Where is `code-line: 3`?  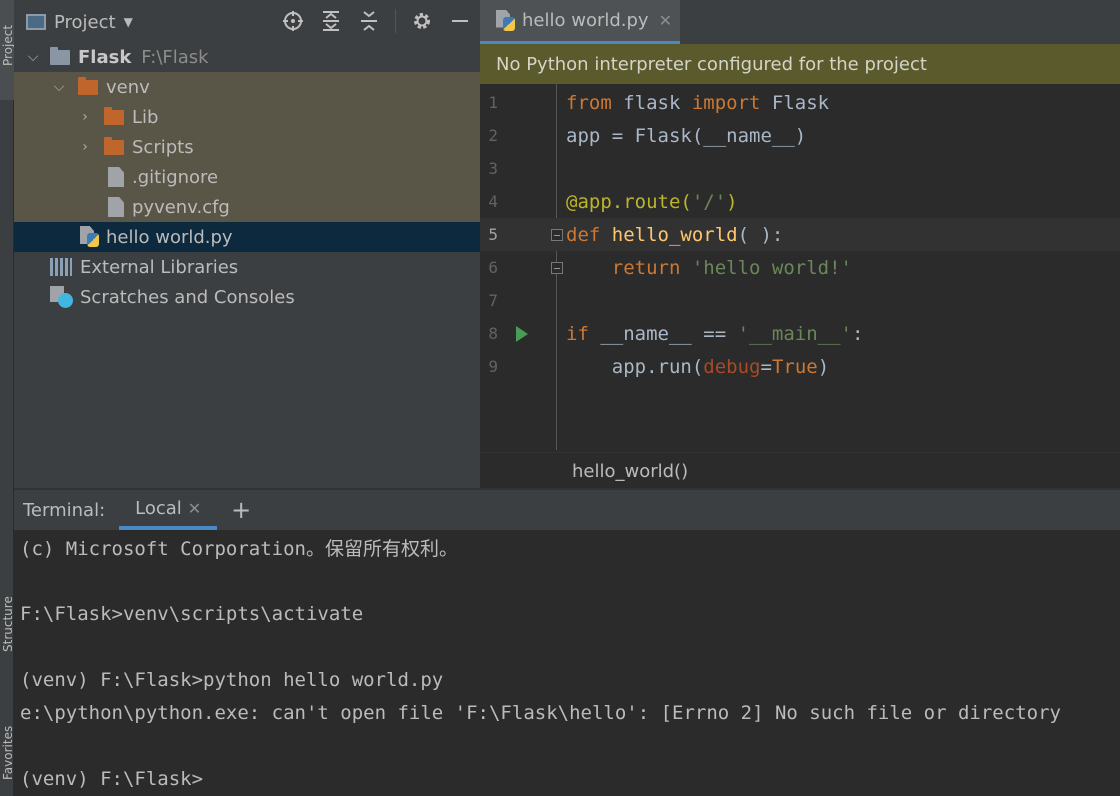
code-line: 3 is located at coordinates (800, 168).